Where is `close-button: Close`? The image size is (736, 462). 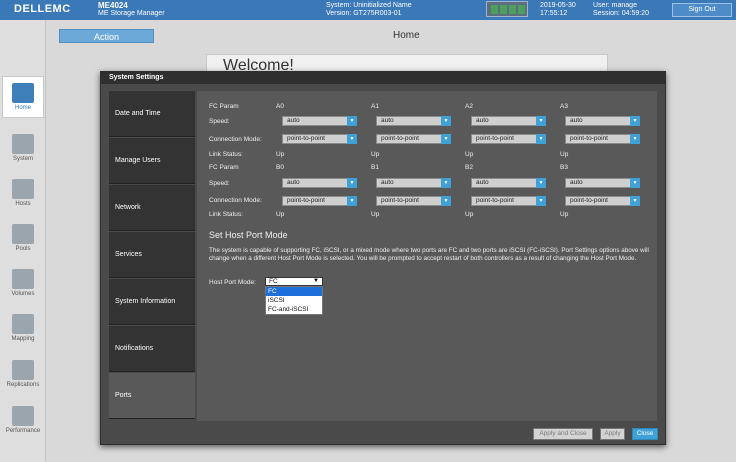 close-button: Close is located at coordinates (645, 434).